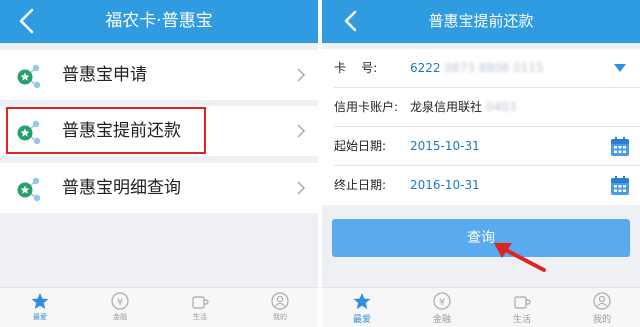  Describe the element at coordinates (520, 257) in the screenshot. I see `red-pointer-arrow` at that location.